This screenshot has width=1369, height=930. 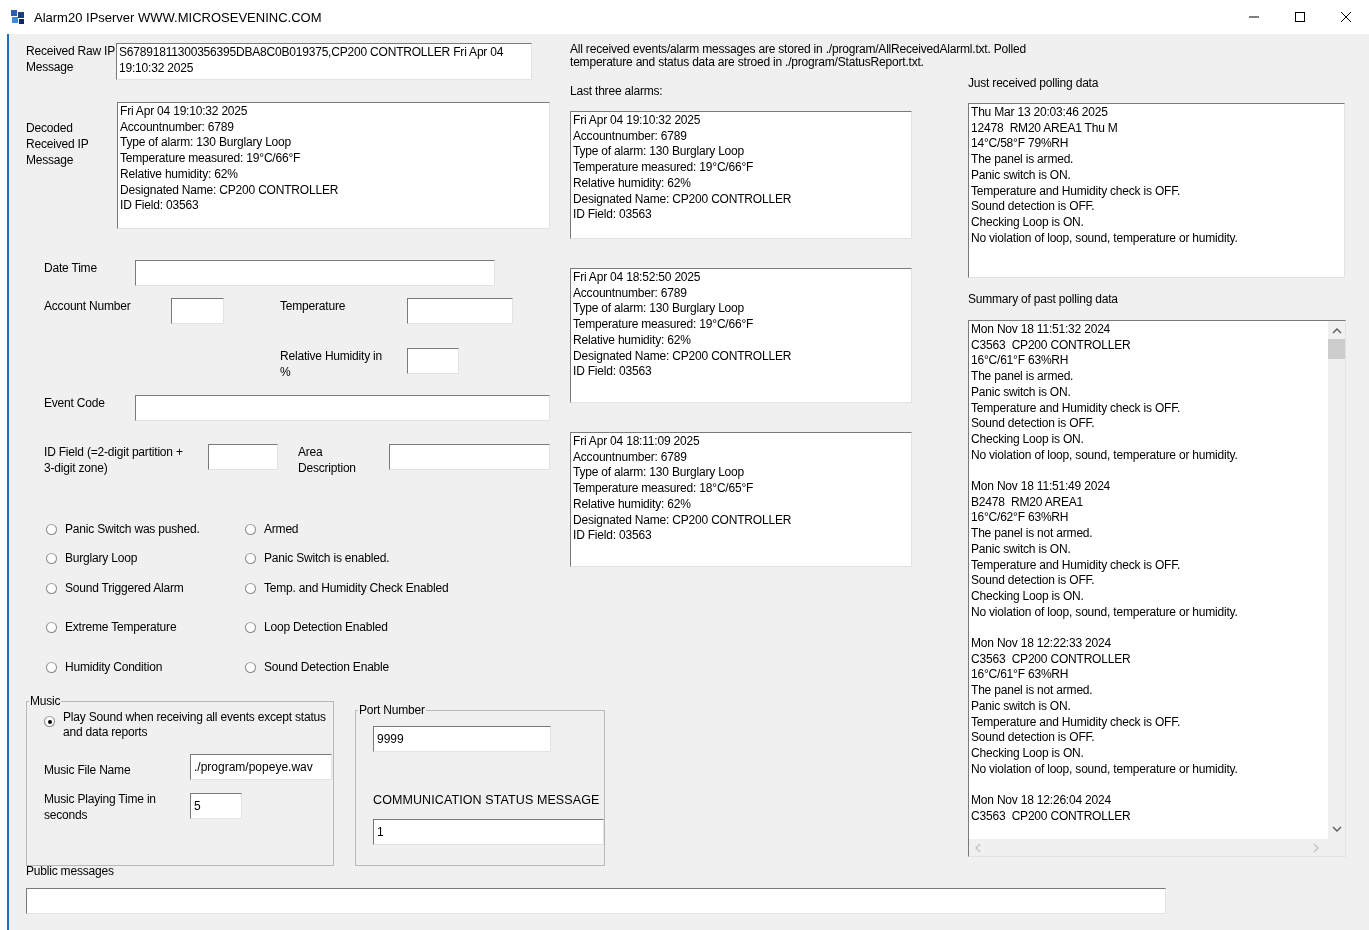 What do you see at coordinates (124, 588) in the screenshot?
I see `radio-label: Sound Triggered Alarm` at bounding box center [124, 588].